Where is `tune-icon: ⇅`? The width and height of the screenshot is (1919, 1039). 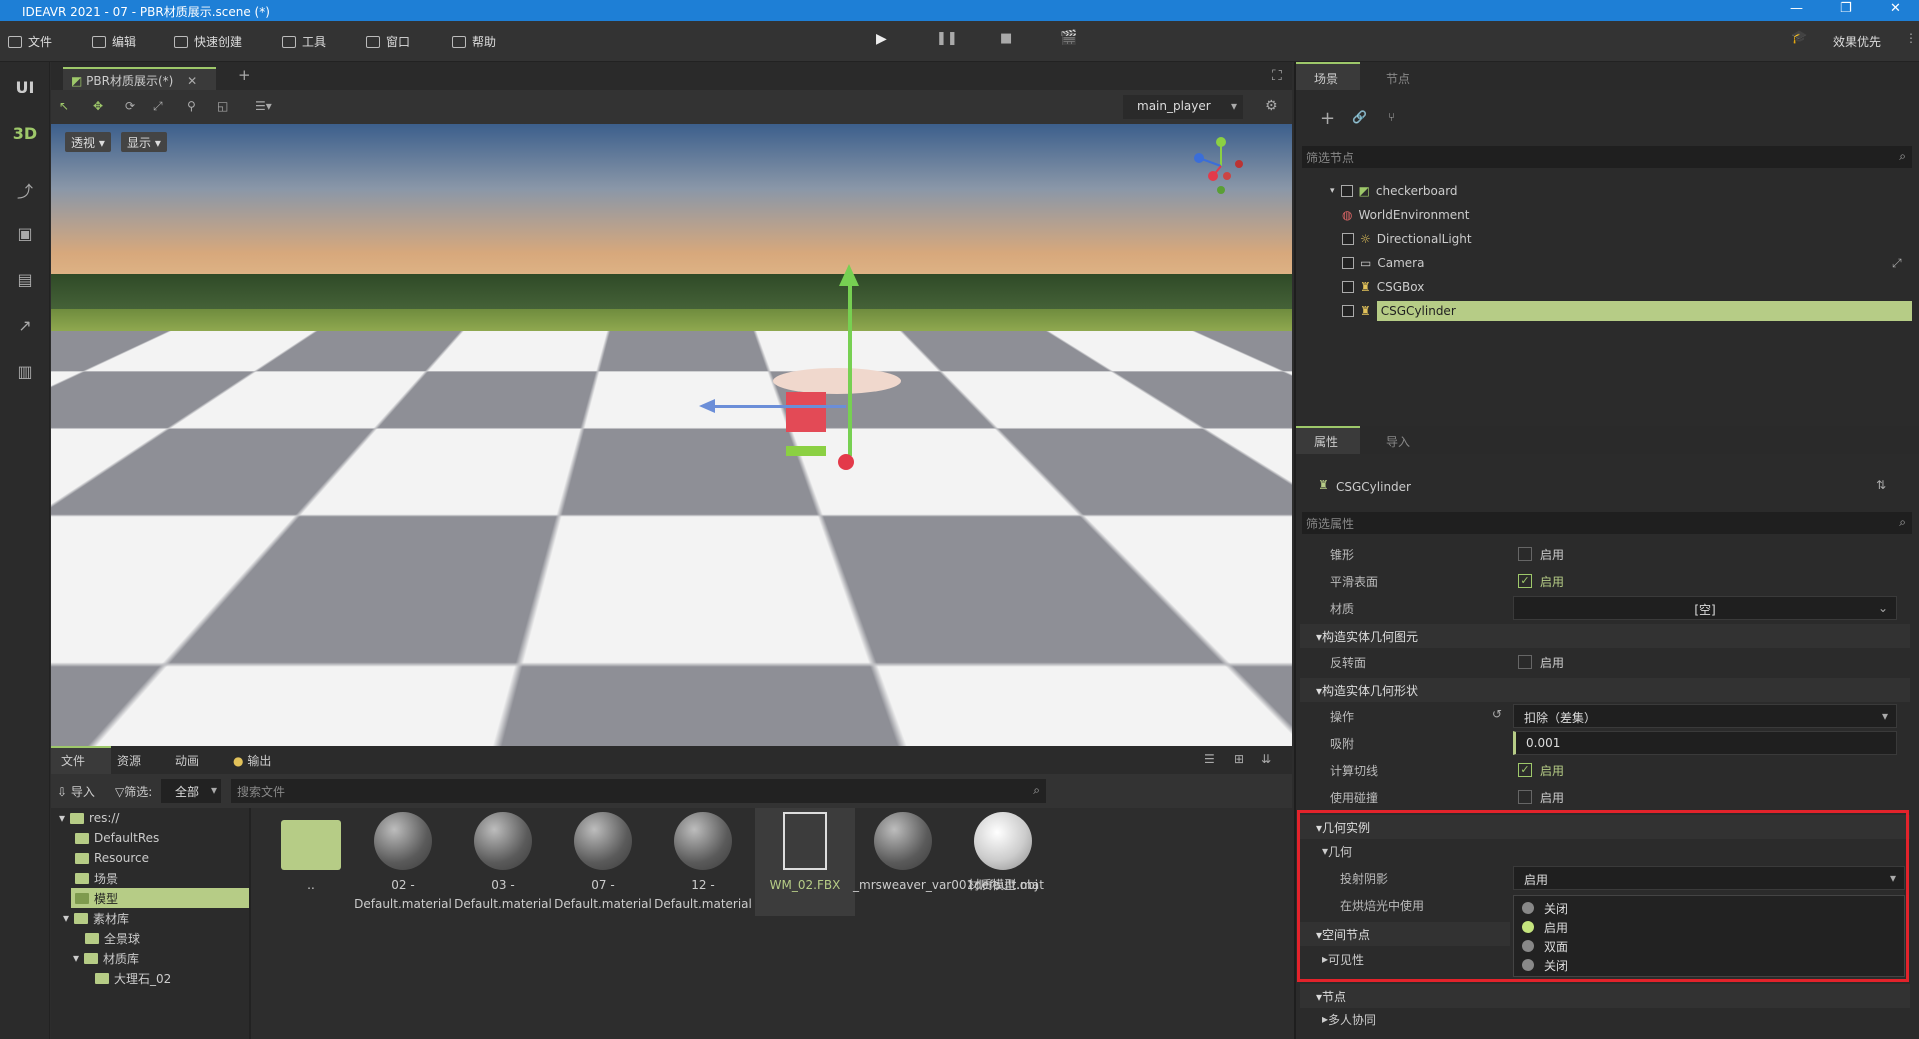
tune-icon: ⇅ is located at coordinates (1881, 485).